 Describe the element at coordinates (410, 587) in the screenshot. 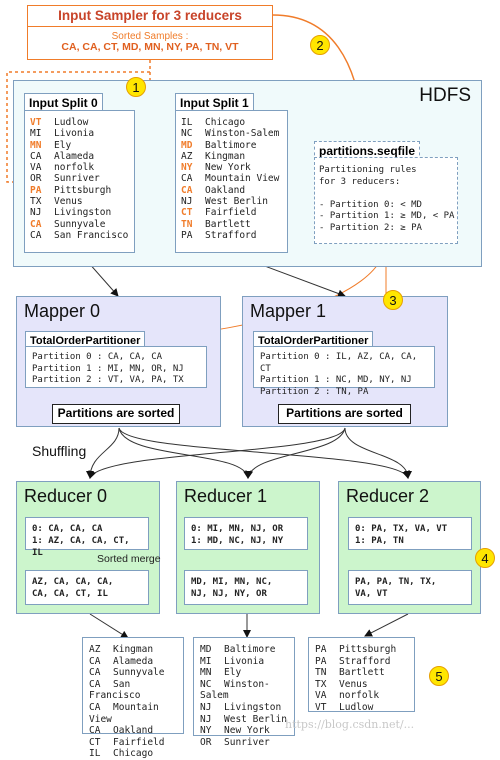

I see `reducer-2-merged: PA, PA, TN, TX, VA, VT` at that location.